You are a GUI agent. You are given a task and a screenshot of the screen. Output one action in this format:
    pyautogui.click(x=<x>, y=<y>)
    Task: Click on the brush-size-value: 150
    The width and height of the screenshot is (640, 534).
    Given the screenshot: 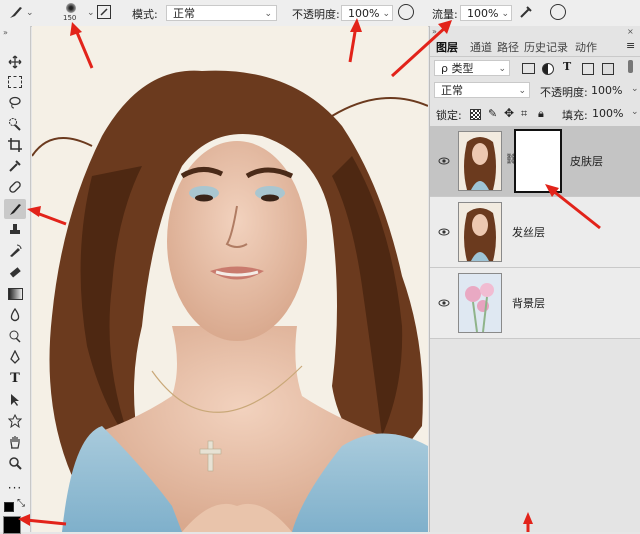 What is the action you would take?
    pyautogui.click(x=70, y=18)
    